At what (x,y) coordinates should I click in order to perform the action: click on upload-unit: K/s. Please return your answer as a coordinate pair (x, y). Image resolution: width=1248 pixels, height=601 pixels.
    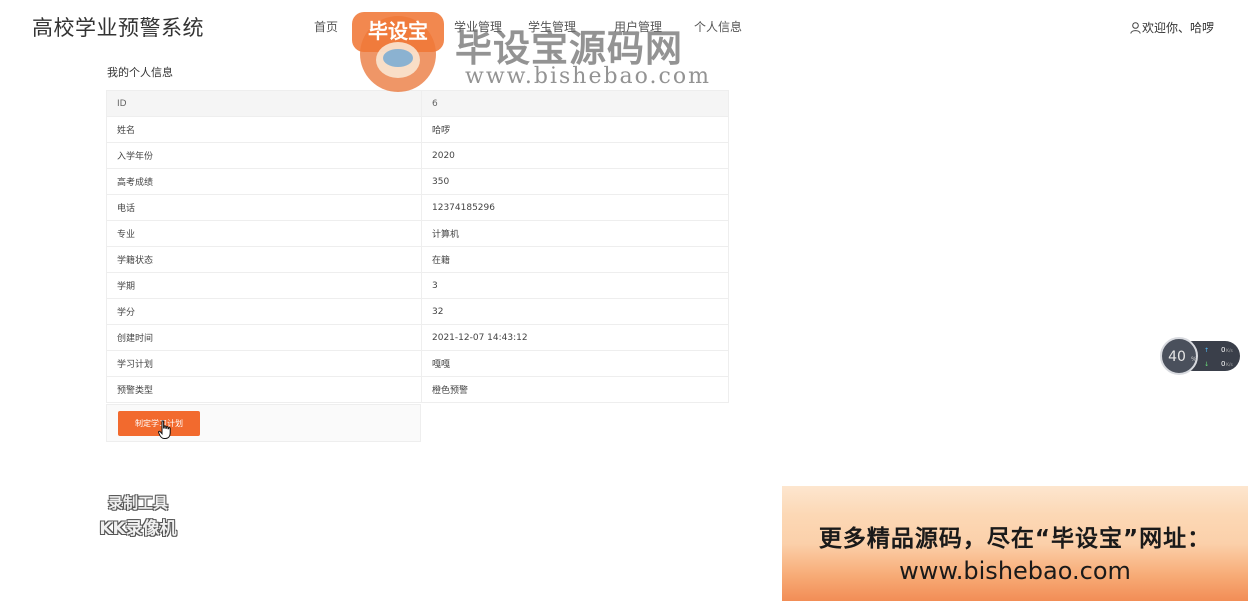
    Looking at the image, I should click on (1229, 351).